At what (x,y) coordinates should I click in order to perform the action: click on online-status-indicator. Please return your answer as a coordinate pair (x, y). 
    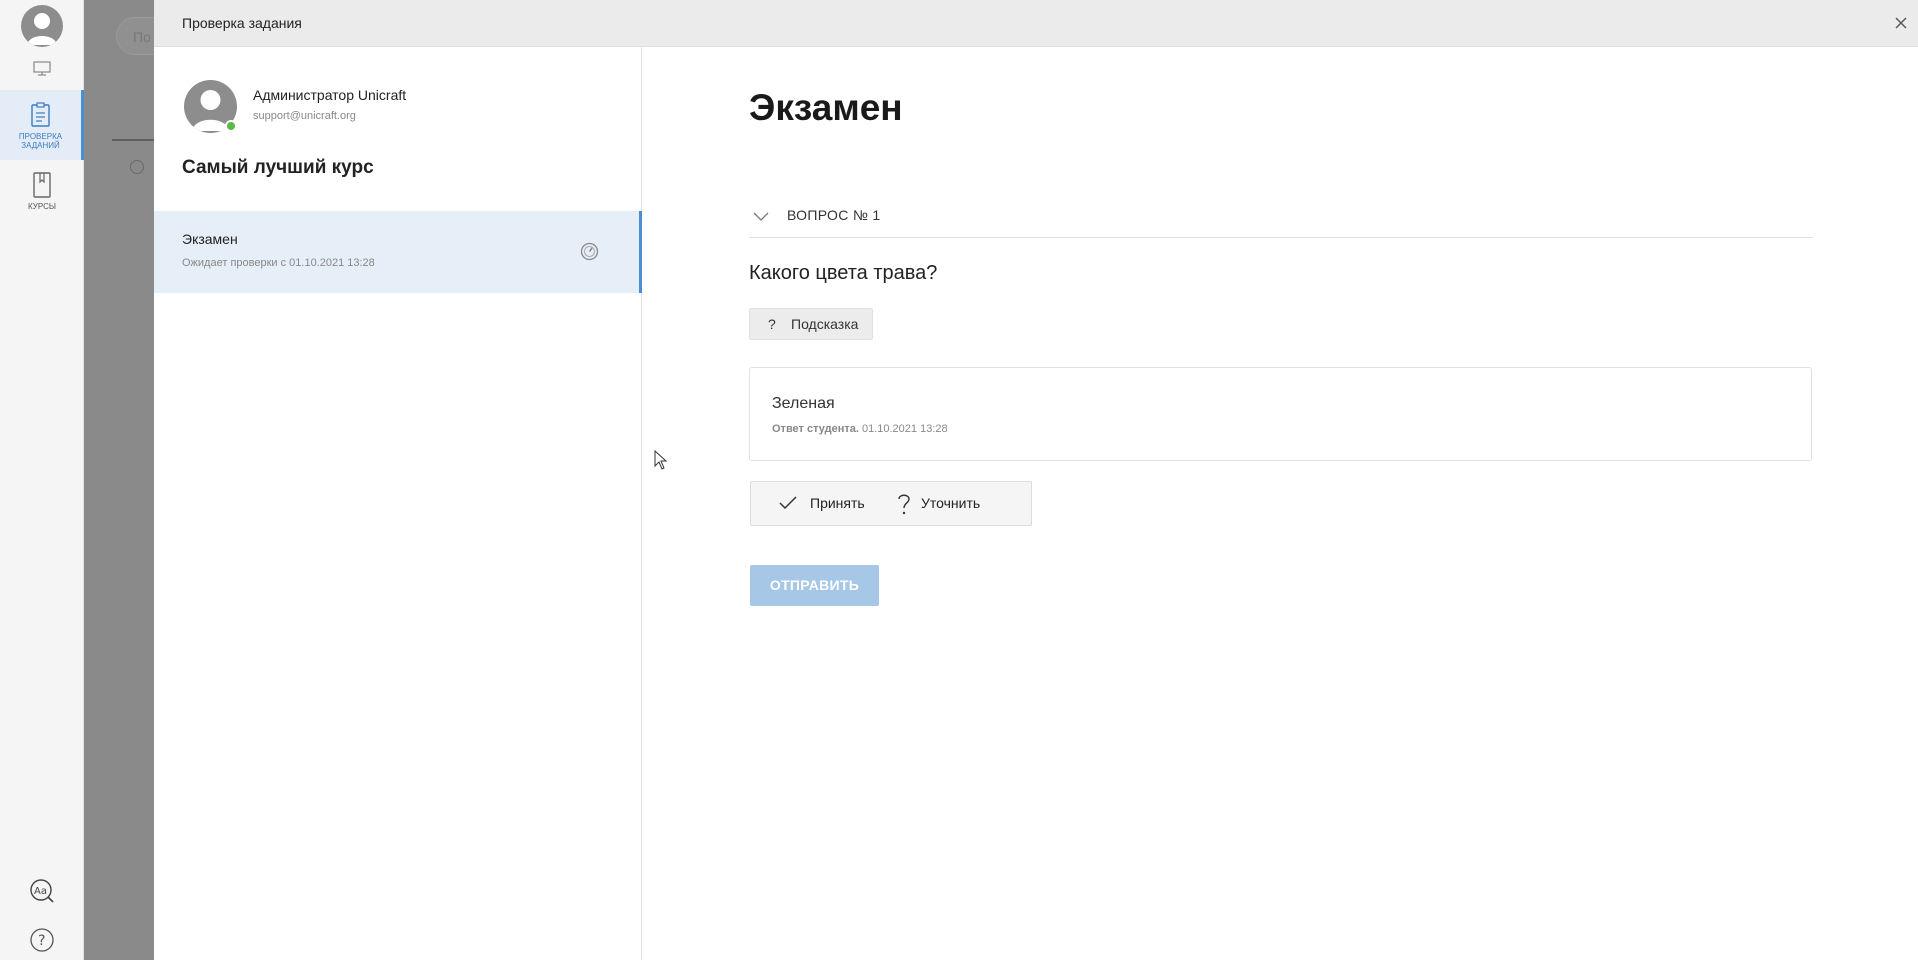
    Looking at the image, I should click on (231, 126).